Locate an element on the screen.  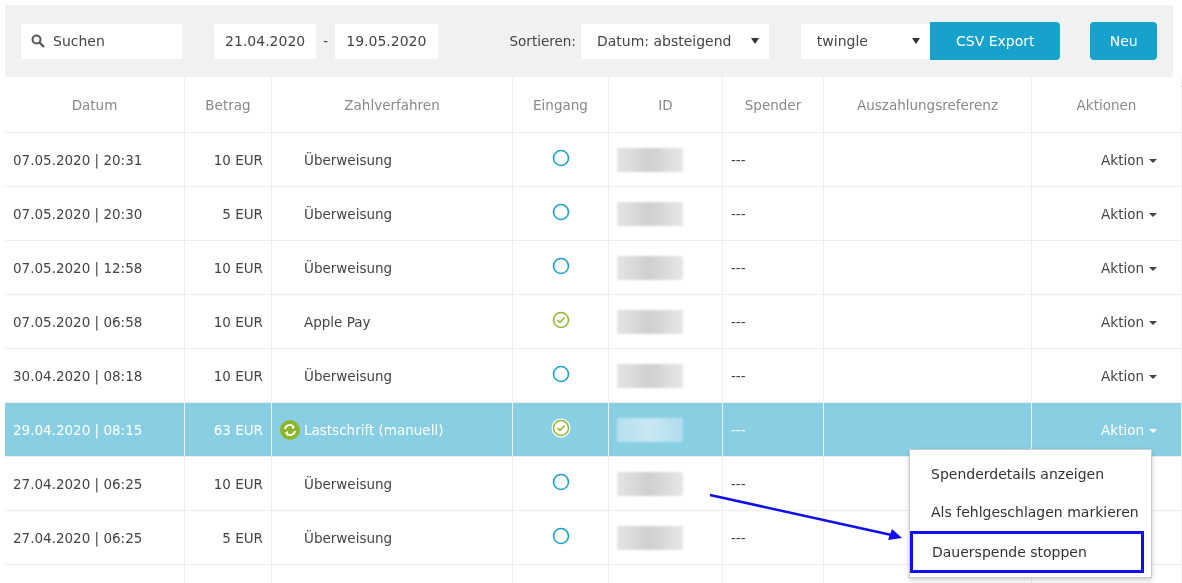
table-cell: 07.05.2020 | 20:31 is located at coordinates (95, 159).